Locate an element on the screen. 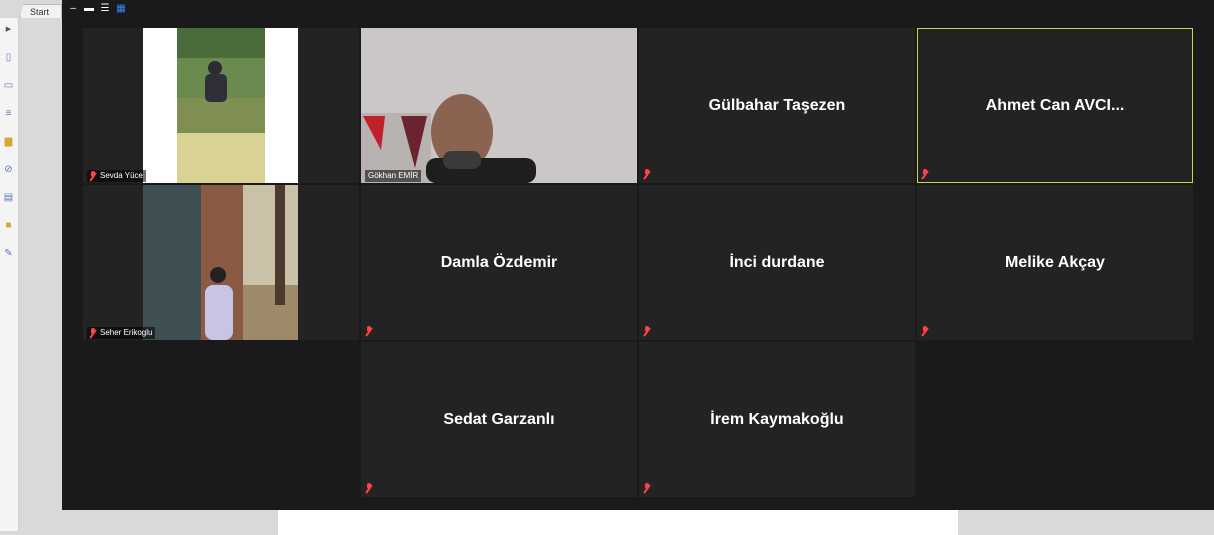 The height and width of the screenshot is (535, 1214). page-icon: ▭ is located at coordinates (8, 85).